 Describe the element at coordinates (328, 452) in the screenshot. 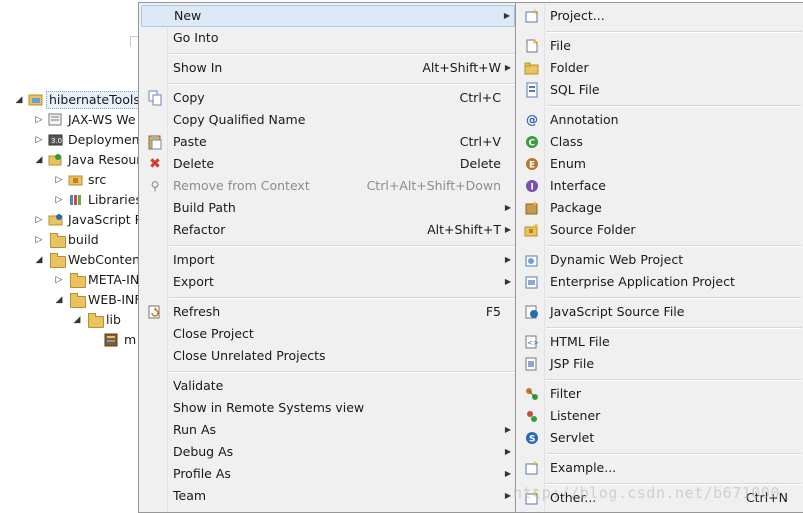

I see `menu-item-debug-as: Debug As ▶` at that location.